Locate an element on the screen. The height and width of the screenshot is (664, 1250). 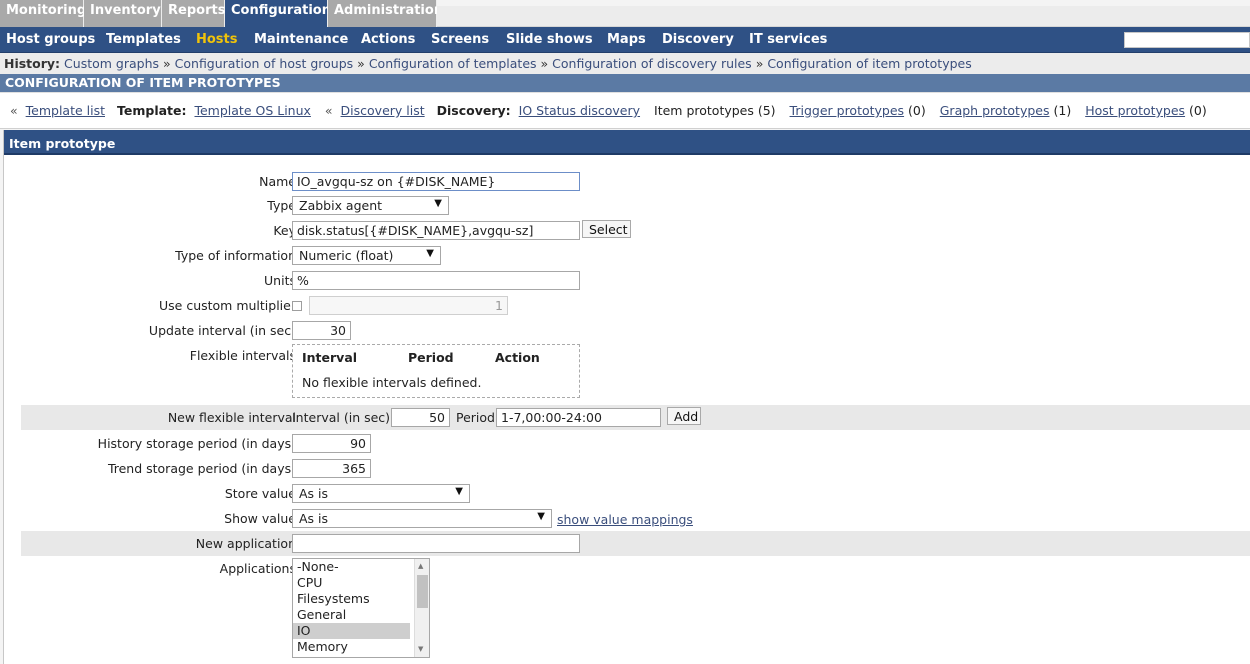
flex-header-action: Action is located at coordinates (517, 357).